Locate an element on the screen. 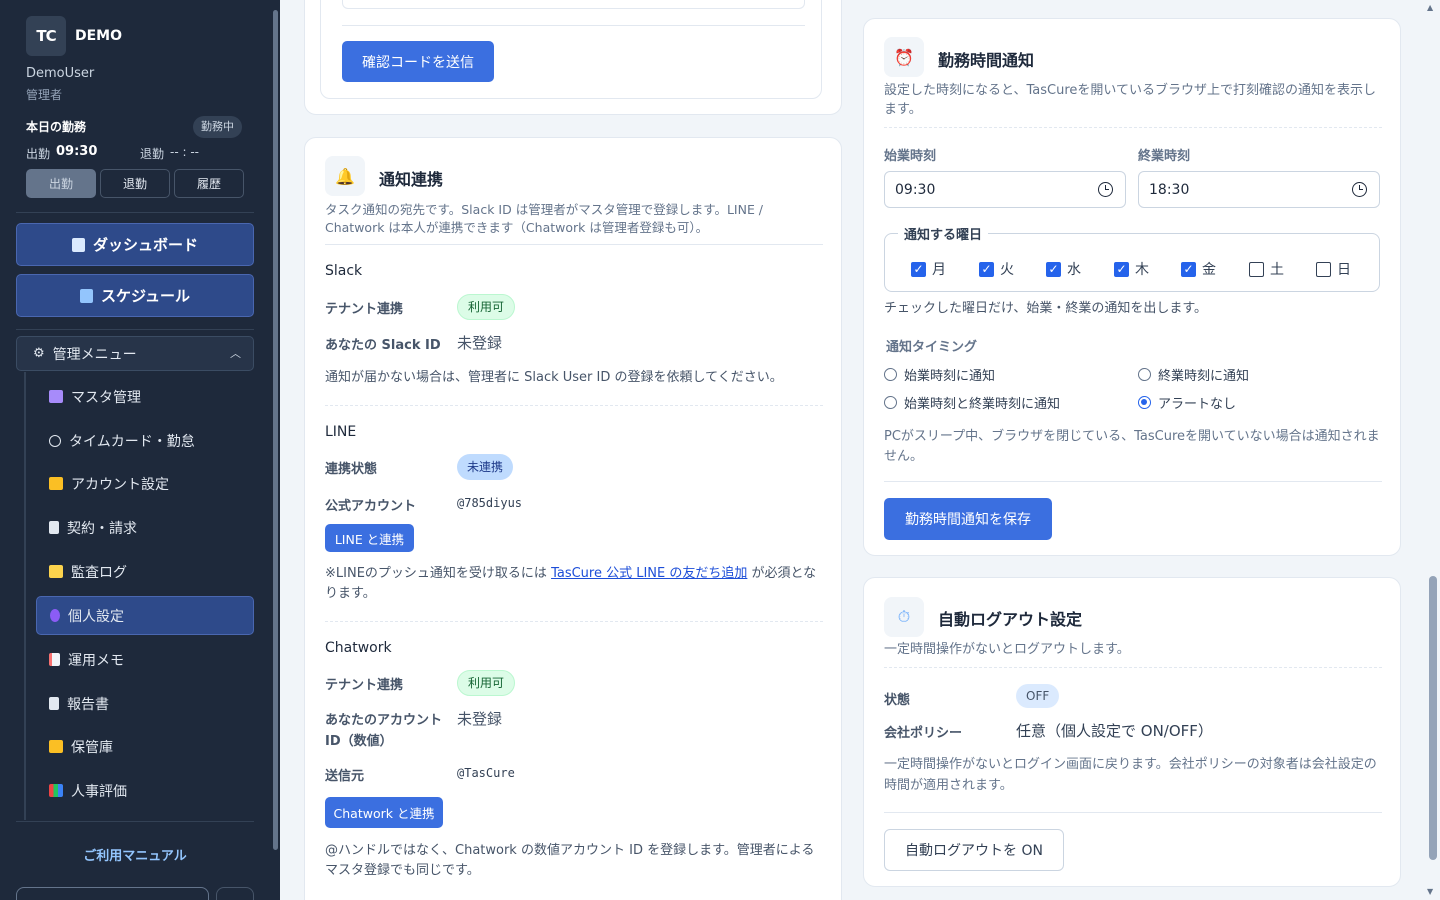 The height and width of the screenshot is (900, 1440). sidebar-scrollbar-thumb is located at coordinates (275, 430).